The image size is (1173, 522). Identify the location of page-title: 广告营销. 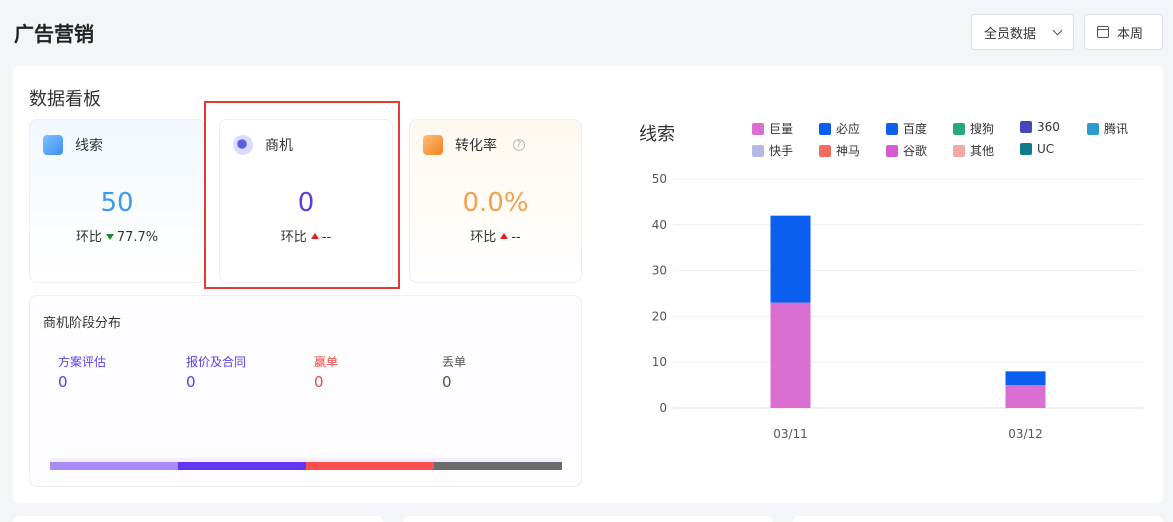
(54, 34).